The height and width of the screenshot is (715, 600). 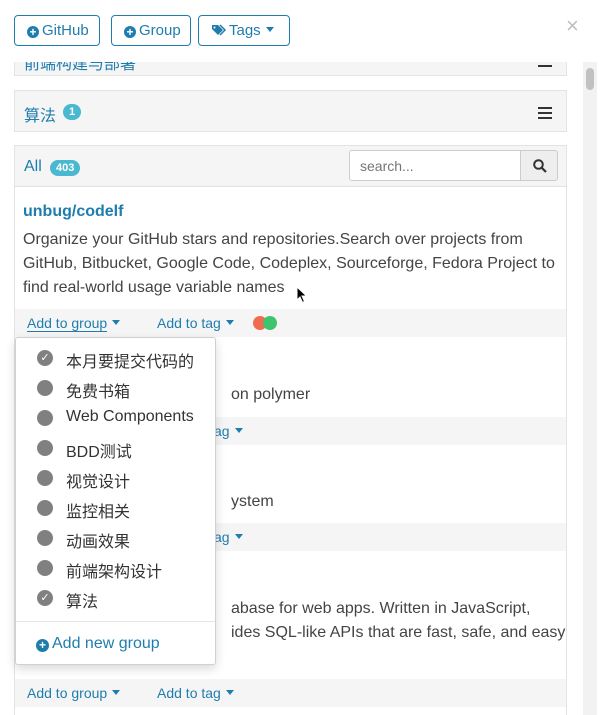 What do you see at coordinates (114, 572) in the screenshot?
I see `dropdown-item-label: 前端架构设计` at bounding box center [114, 572].